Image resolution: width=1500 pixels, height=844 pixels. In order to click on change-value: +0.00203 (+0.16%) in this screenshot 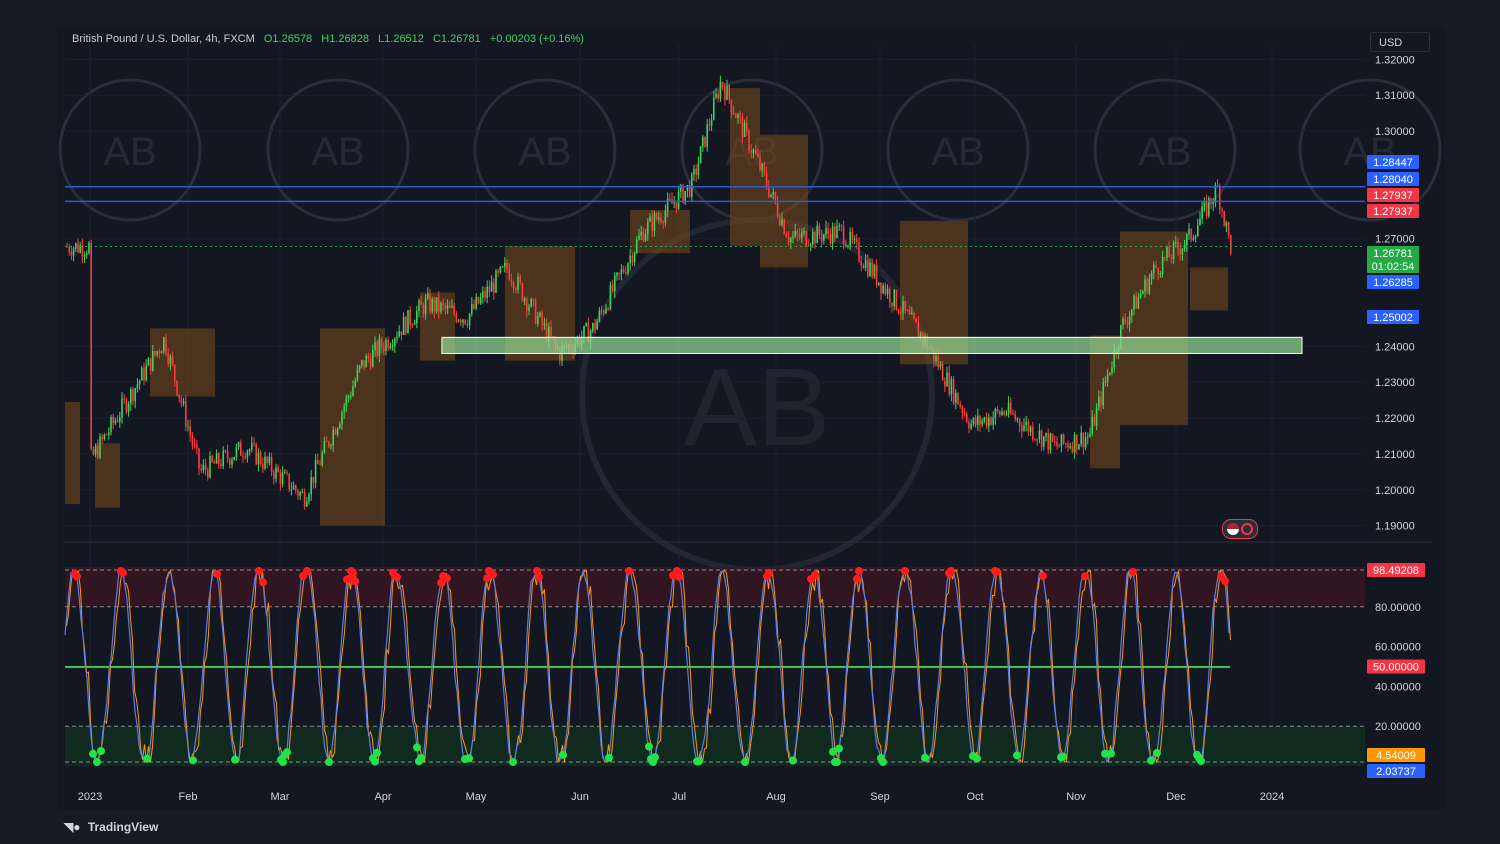, I will do `click(536, 39)`.